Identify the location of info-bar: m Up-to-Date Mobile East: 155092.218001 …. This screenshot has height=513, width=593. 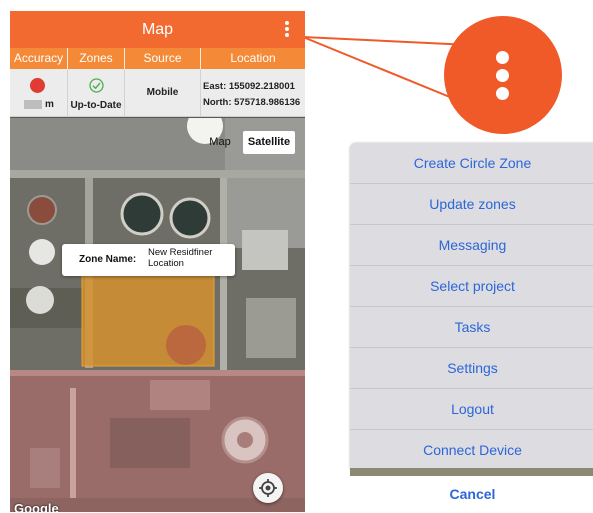
(157, 93).